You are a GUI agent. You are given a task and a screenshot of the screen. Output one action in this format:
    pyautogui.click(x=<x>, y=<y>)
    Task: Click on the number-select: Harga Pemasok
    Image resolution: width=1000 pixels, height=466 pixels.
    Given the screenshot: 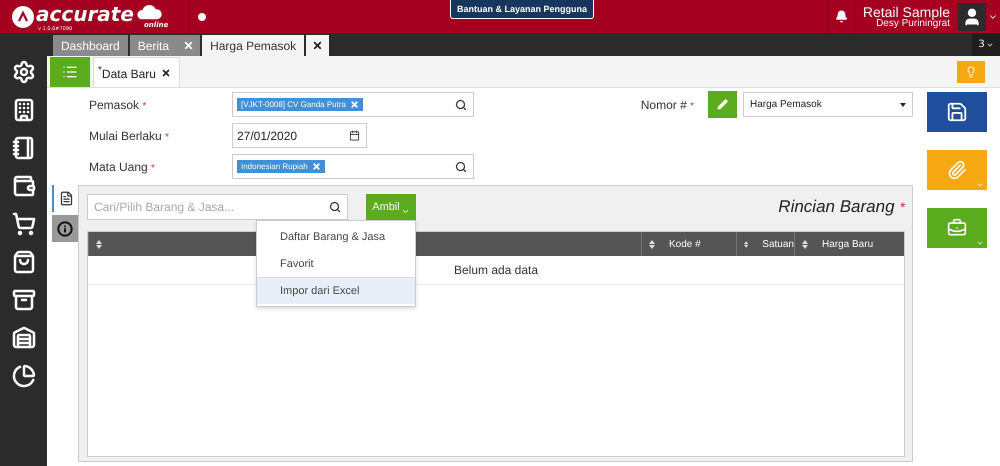 What is the action you would take?
    pyautogui.click(x=828, y=104)
    